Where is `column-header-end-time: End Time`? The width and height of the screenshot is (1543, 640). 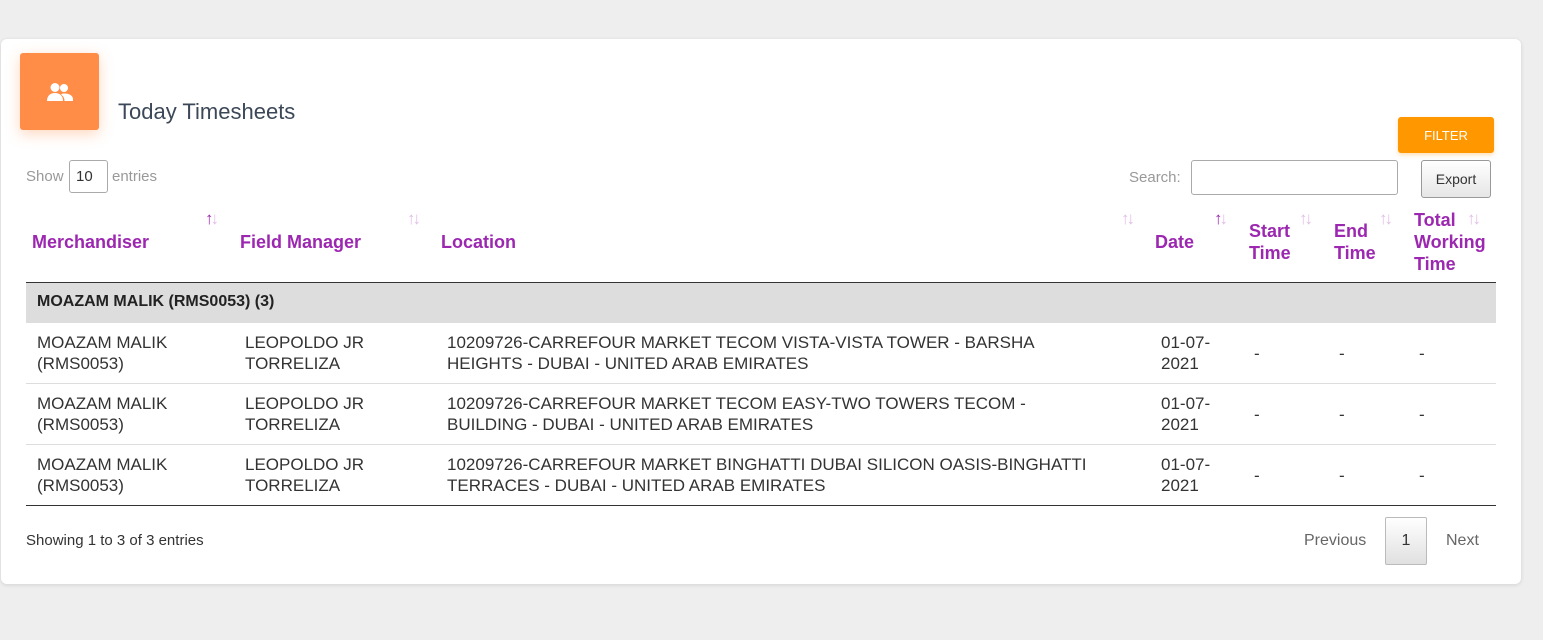
column-header-end-time: End Time is located at coordinates (1355, 242).